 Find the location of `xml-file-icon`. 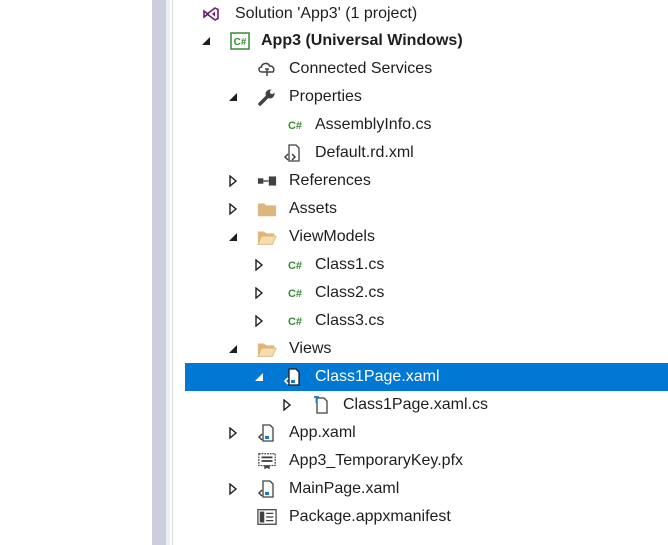

xml-file-icon is located at coordinates (293, 153).